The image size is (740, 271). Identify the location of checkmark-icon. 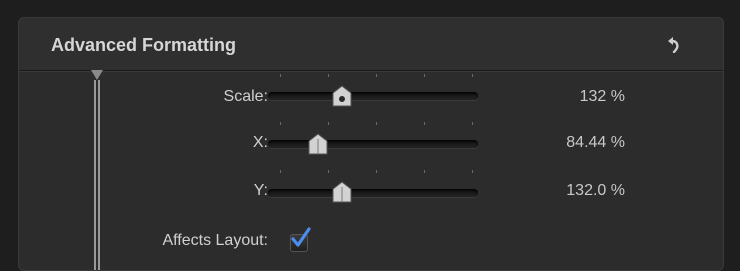
(301, 237).